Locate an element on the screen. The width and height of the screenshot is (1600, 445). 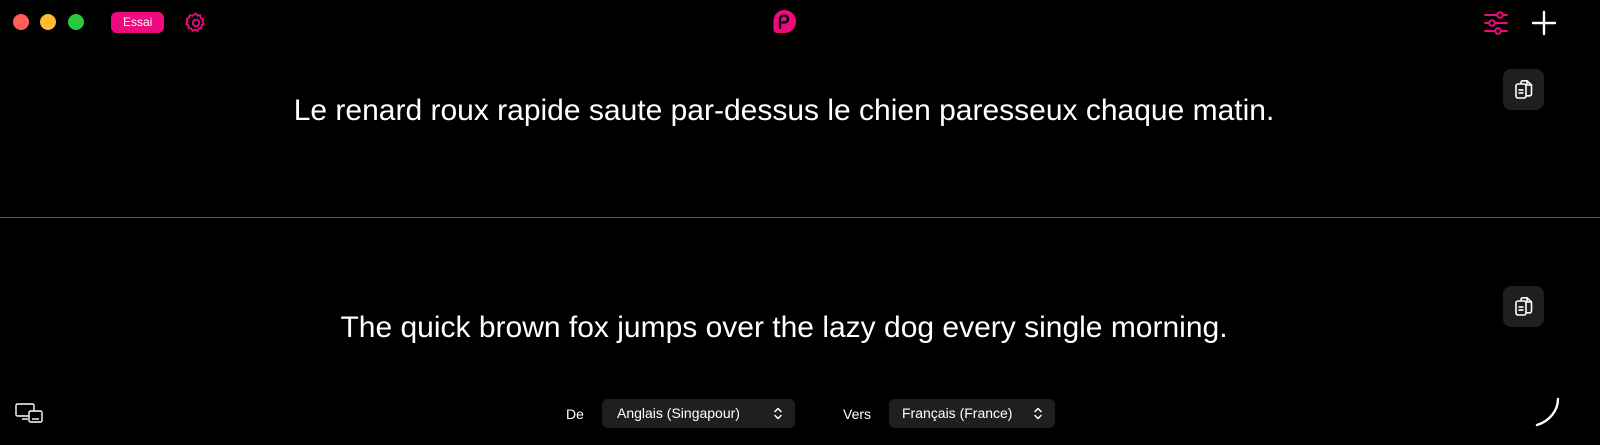
source-language-value: Anglais (Singapour) is located at coordinates (678, 413).